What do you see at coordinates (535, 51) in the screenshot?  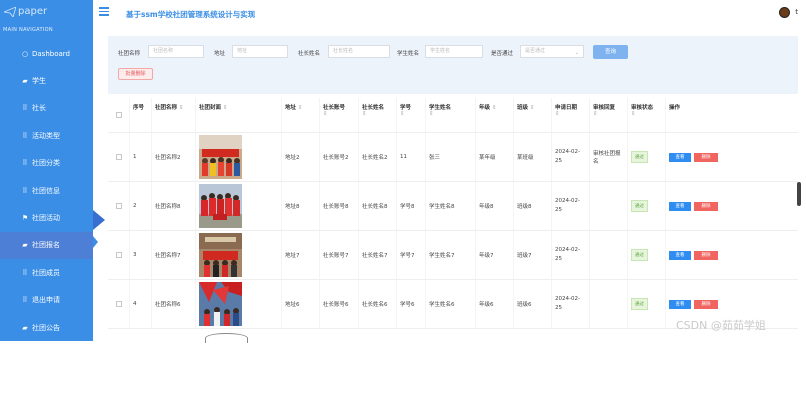 I see `approved-select-placeholder: 是否通过` at bounding box center [535, 51].